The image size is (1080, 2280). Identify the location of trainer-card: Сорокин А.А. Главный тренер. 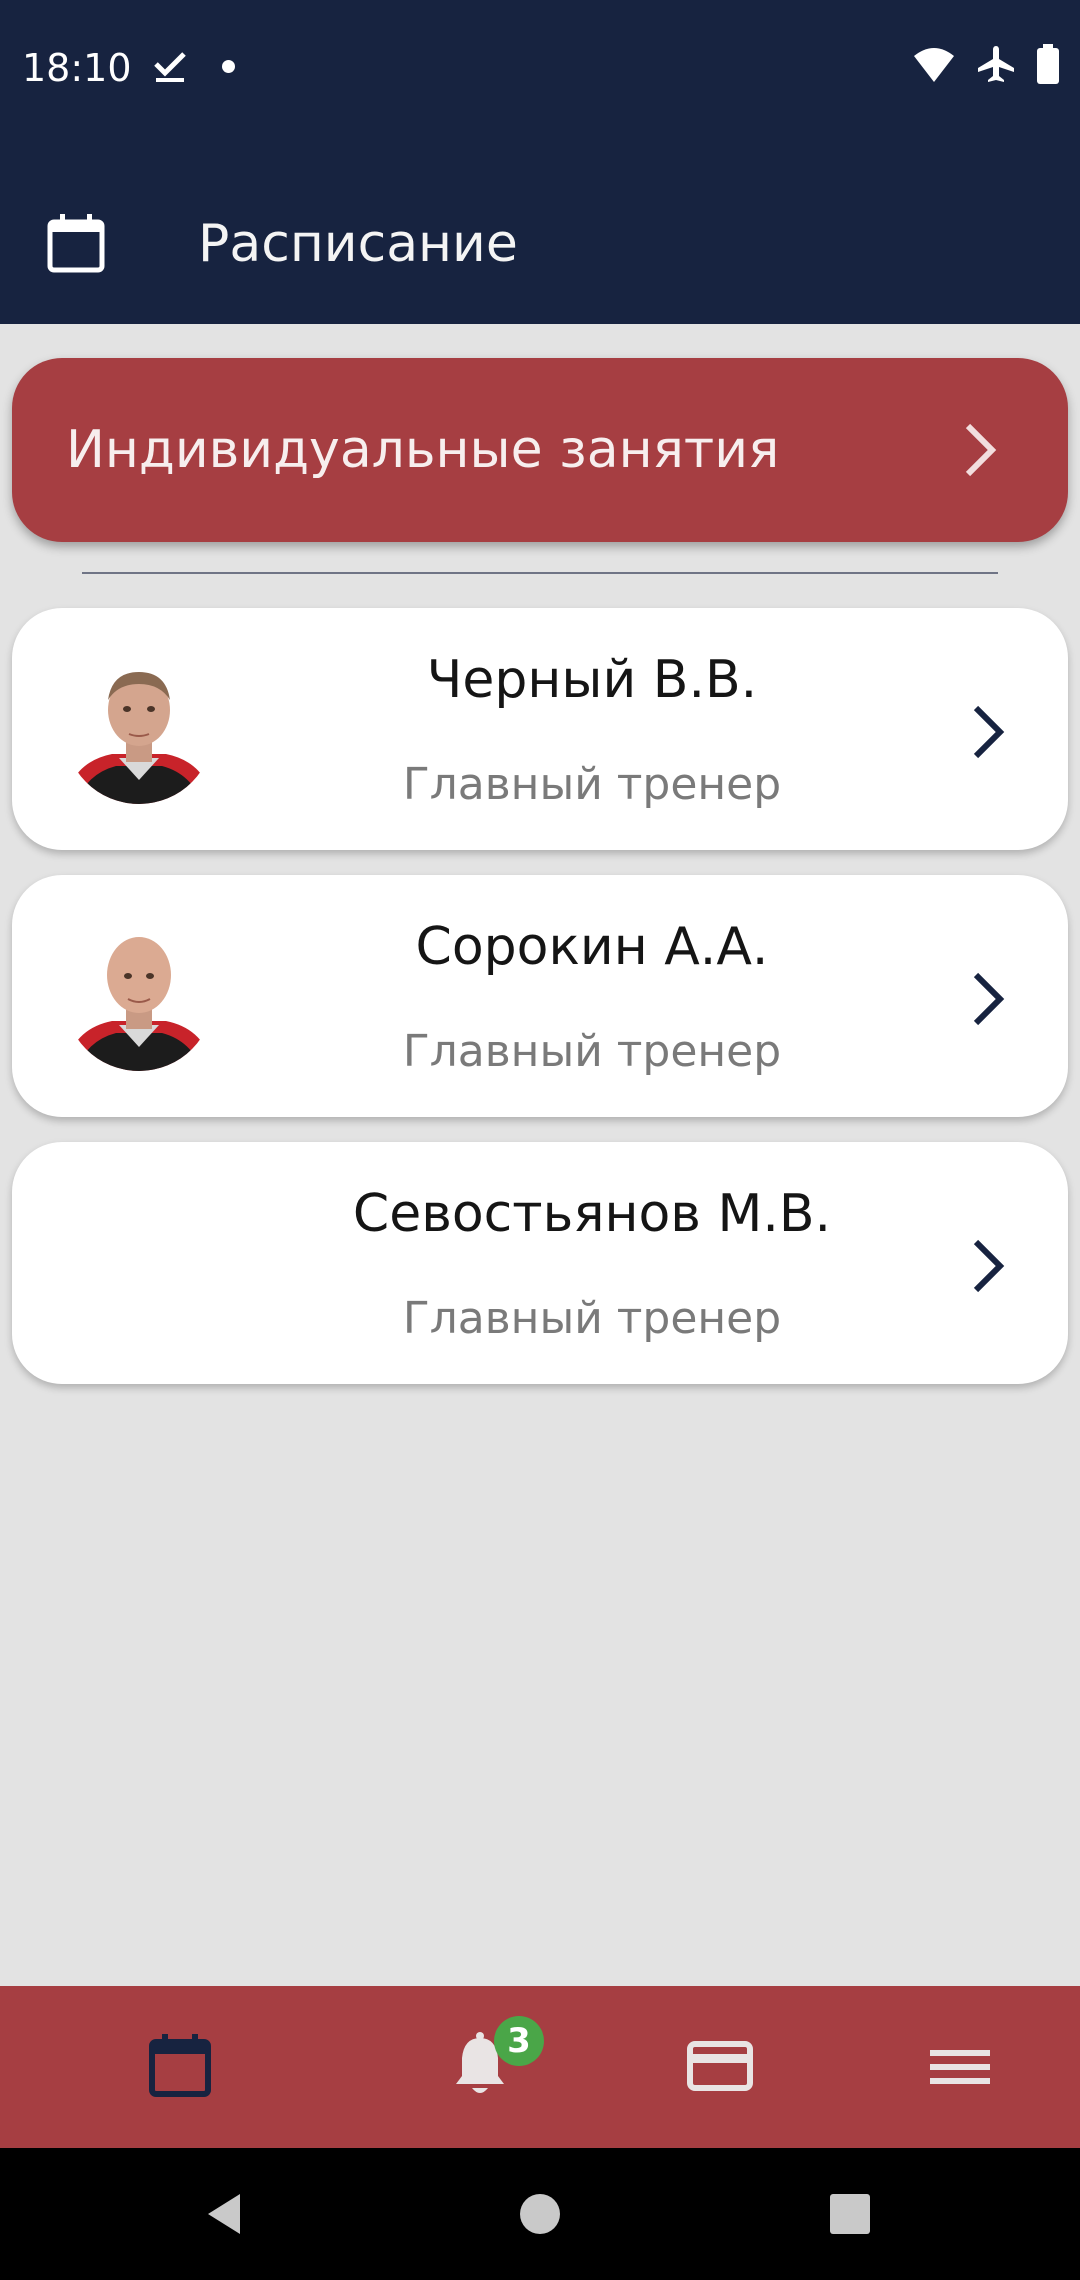
(540, 996).